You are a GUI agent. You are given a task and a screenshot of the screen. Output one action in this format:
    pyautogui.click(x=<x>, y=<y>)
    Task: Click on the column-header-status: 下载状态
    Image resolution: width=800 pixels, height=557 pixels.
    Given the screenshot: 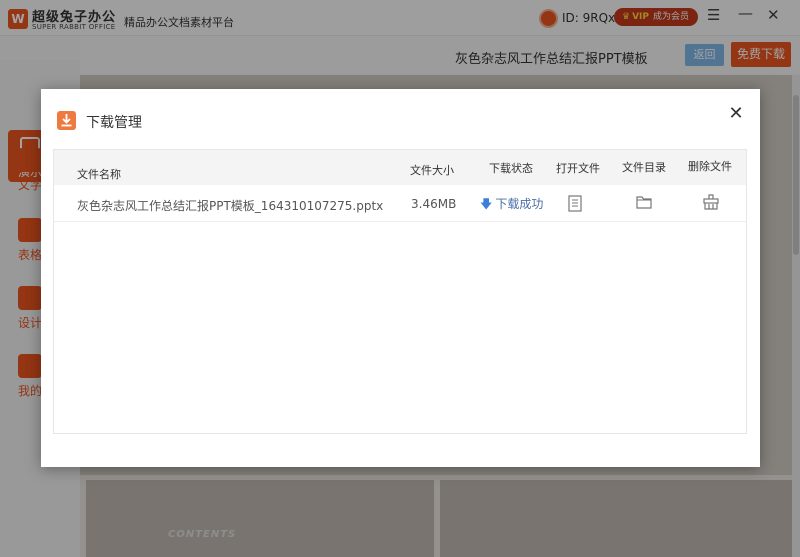 What is the action you would take?
    pyautogui.click(x=511, y=168)
    